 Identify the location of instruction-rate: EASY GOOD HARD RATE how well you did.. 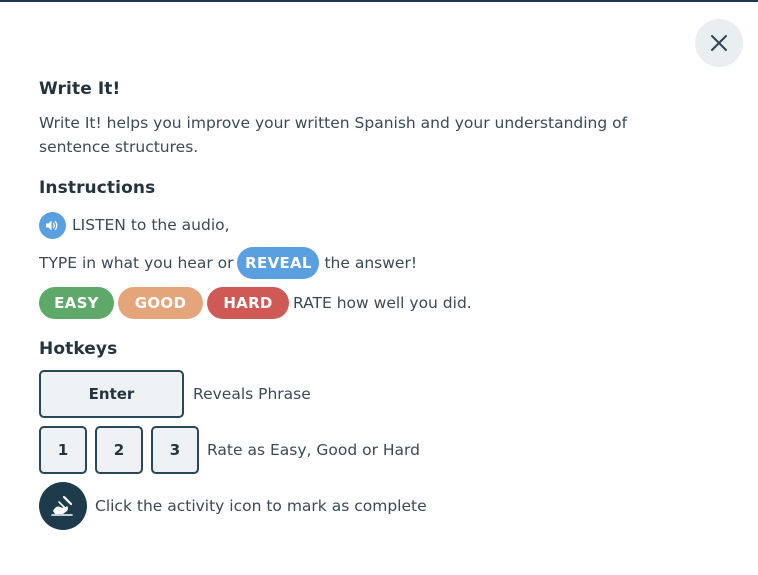
(255, 303).